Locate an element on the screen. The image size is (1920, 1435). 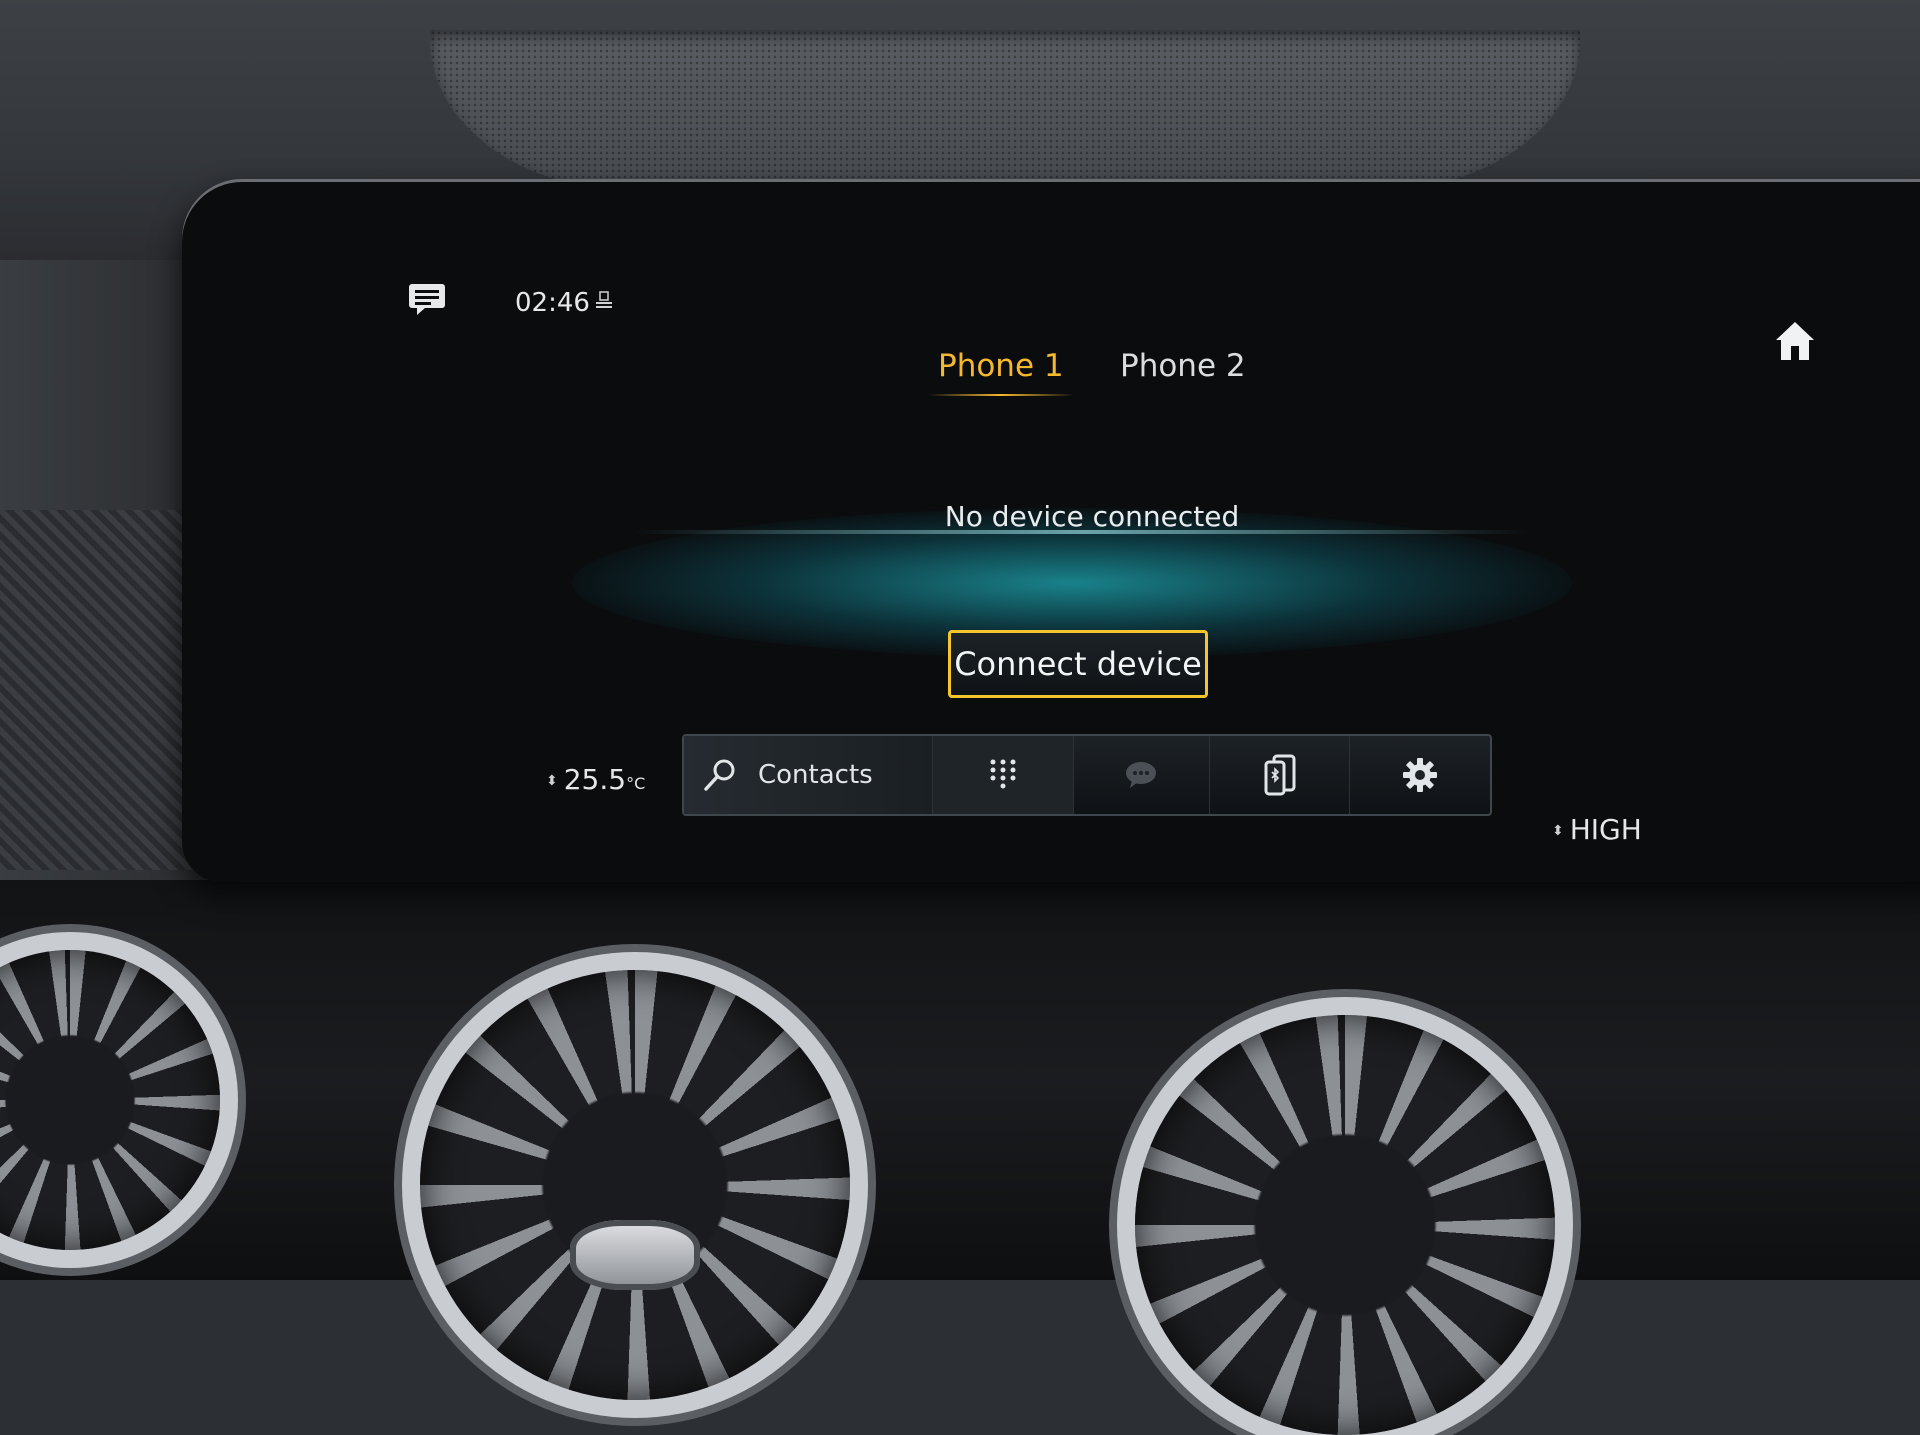
temperature-unit: °C is located at coordinates (636, 783).